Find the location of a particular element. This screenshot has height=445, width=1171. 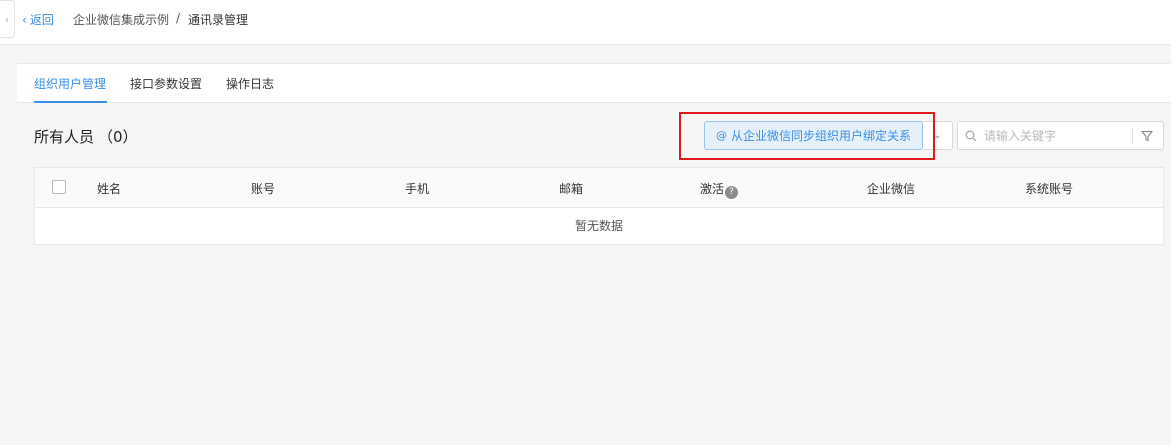

back-link: ‹ 返回 is located at coordinates (38, 19).